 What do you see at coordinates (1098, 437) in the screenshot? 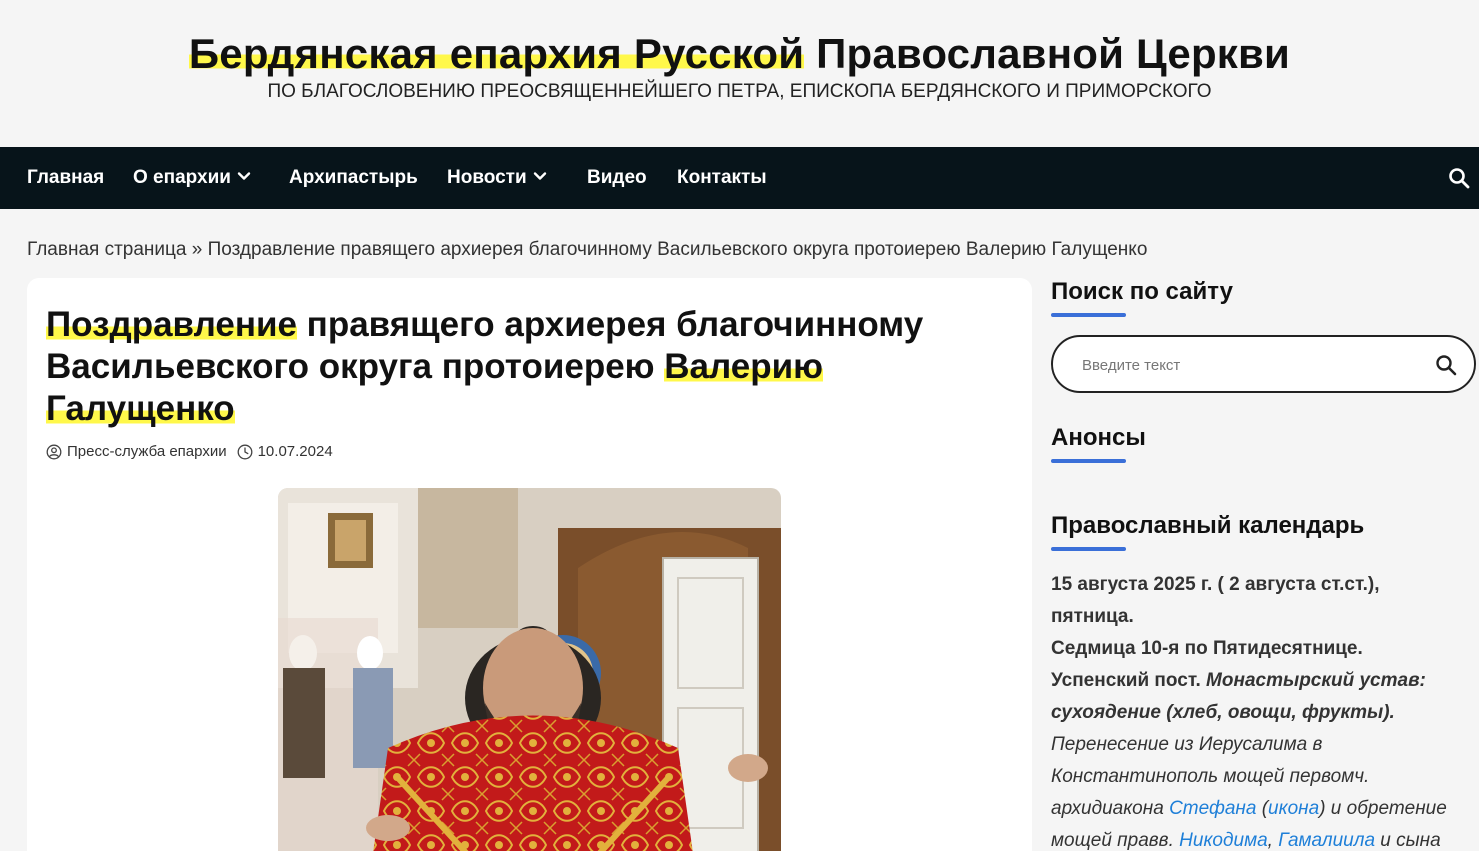
I see `announcements-widget-title: Анонсы` at bounding box center [1098, 437].